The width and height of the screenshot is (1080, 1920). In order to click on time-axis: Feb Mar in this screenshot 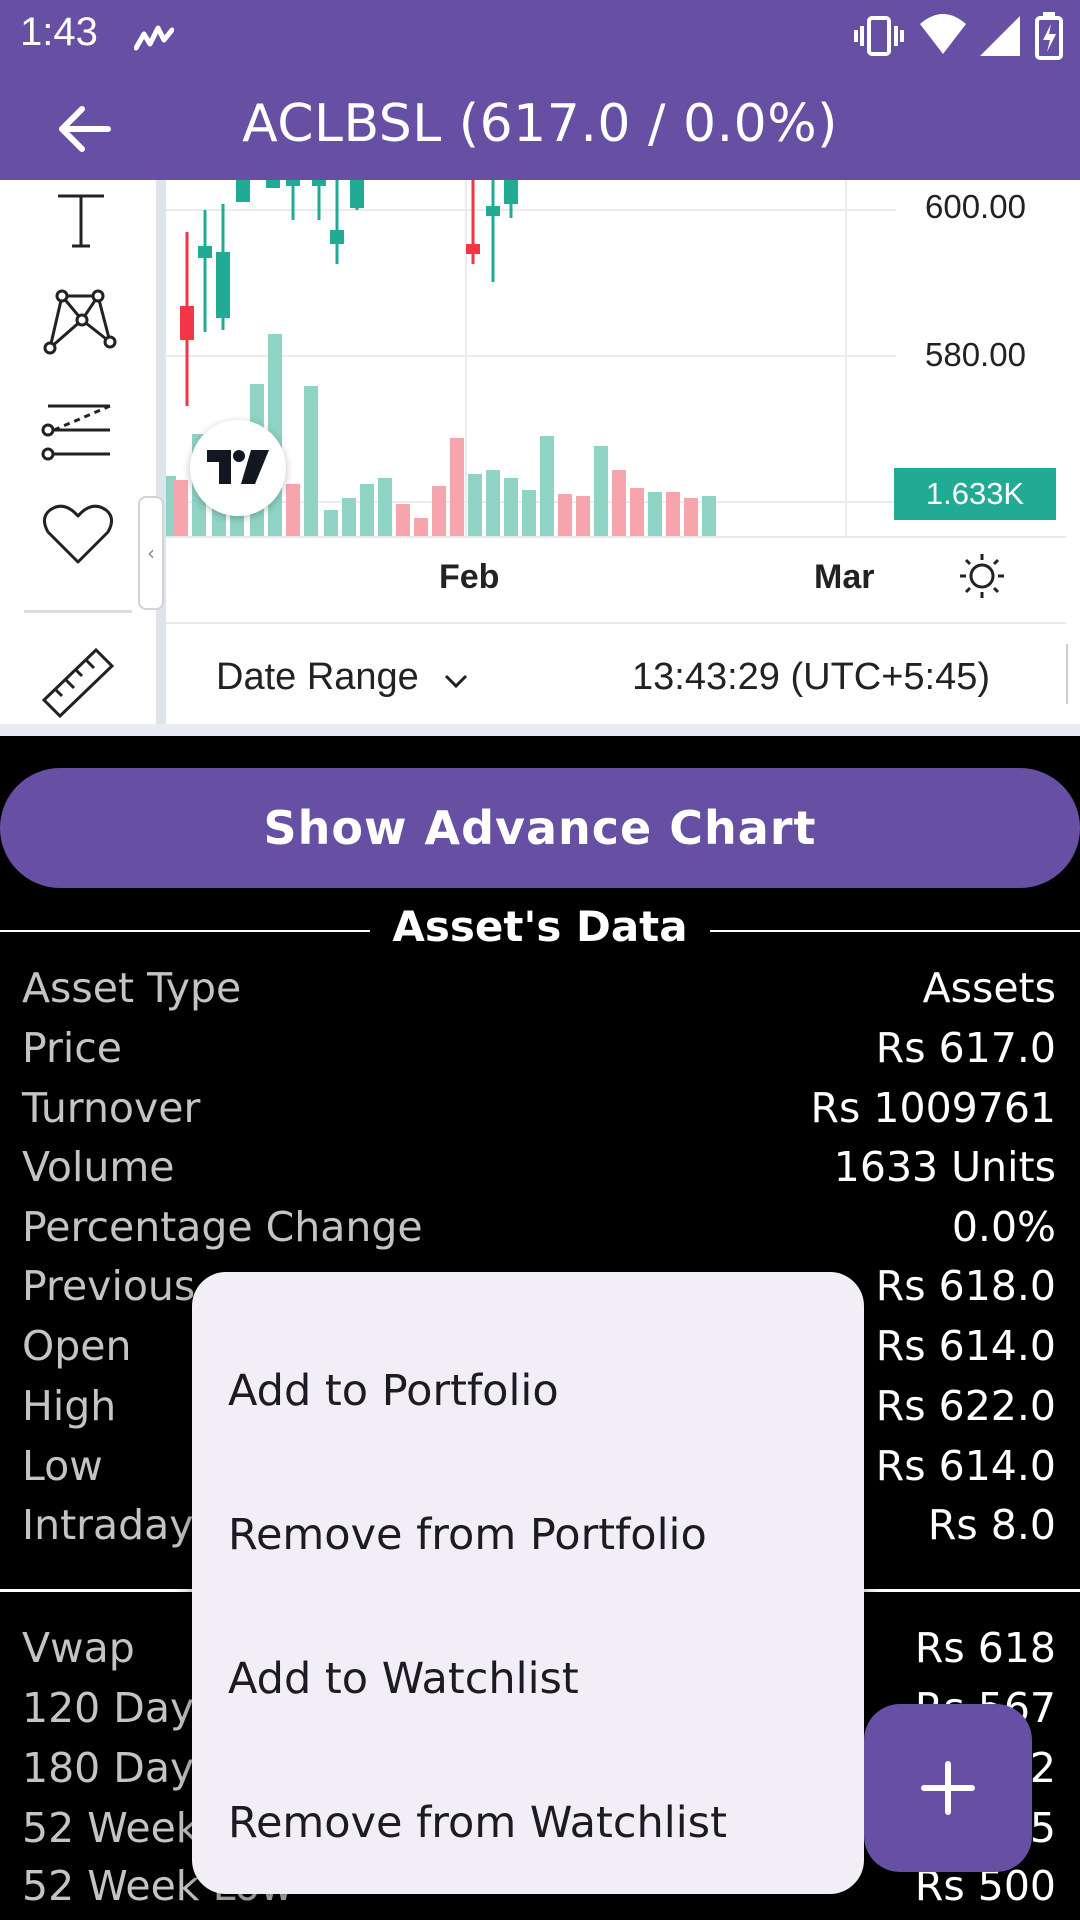, I will do `click(616, 579)`.